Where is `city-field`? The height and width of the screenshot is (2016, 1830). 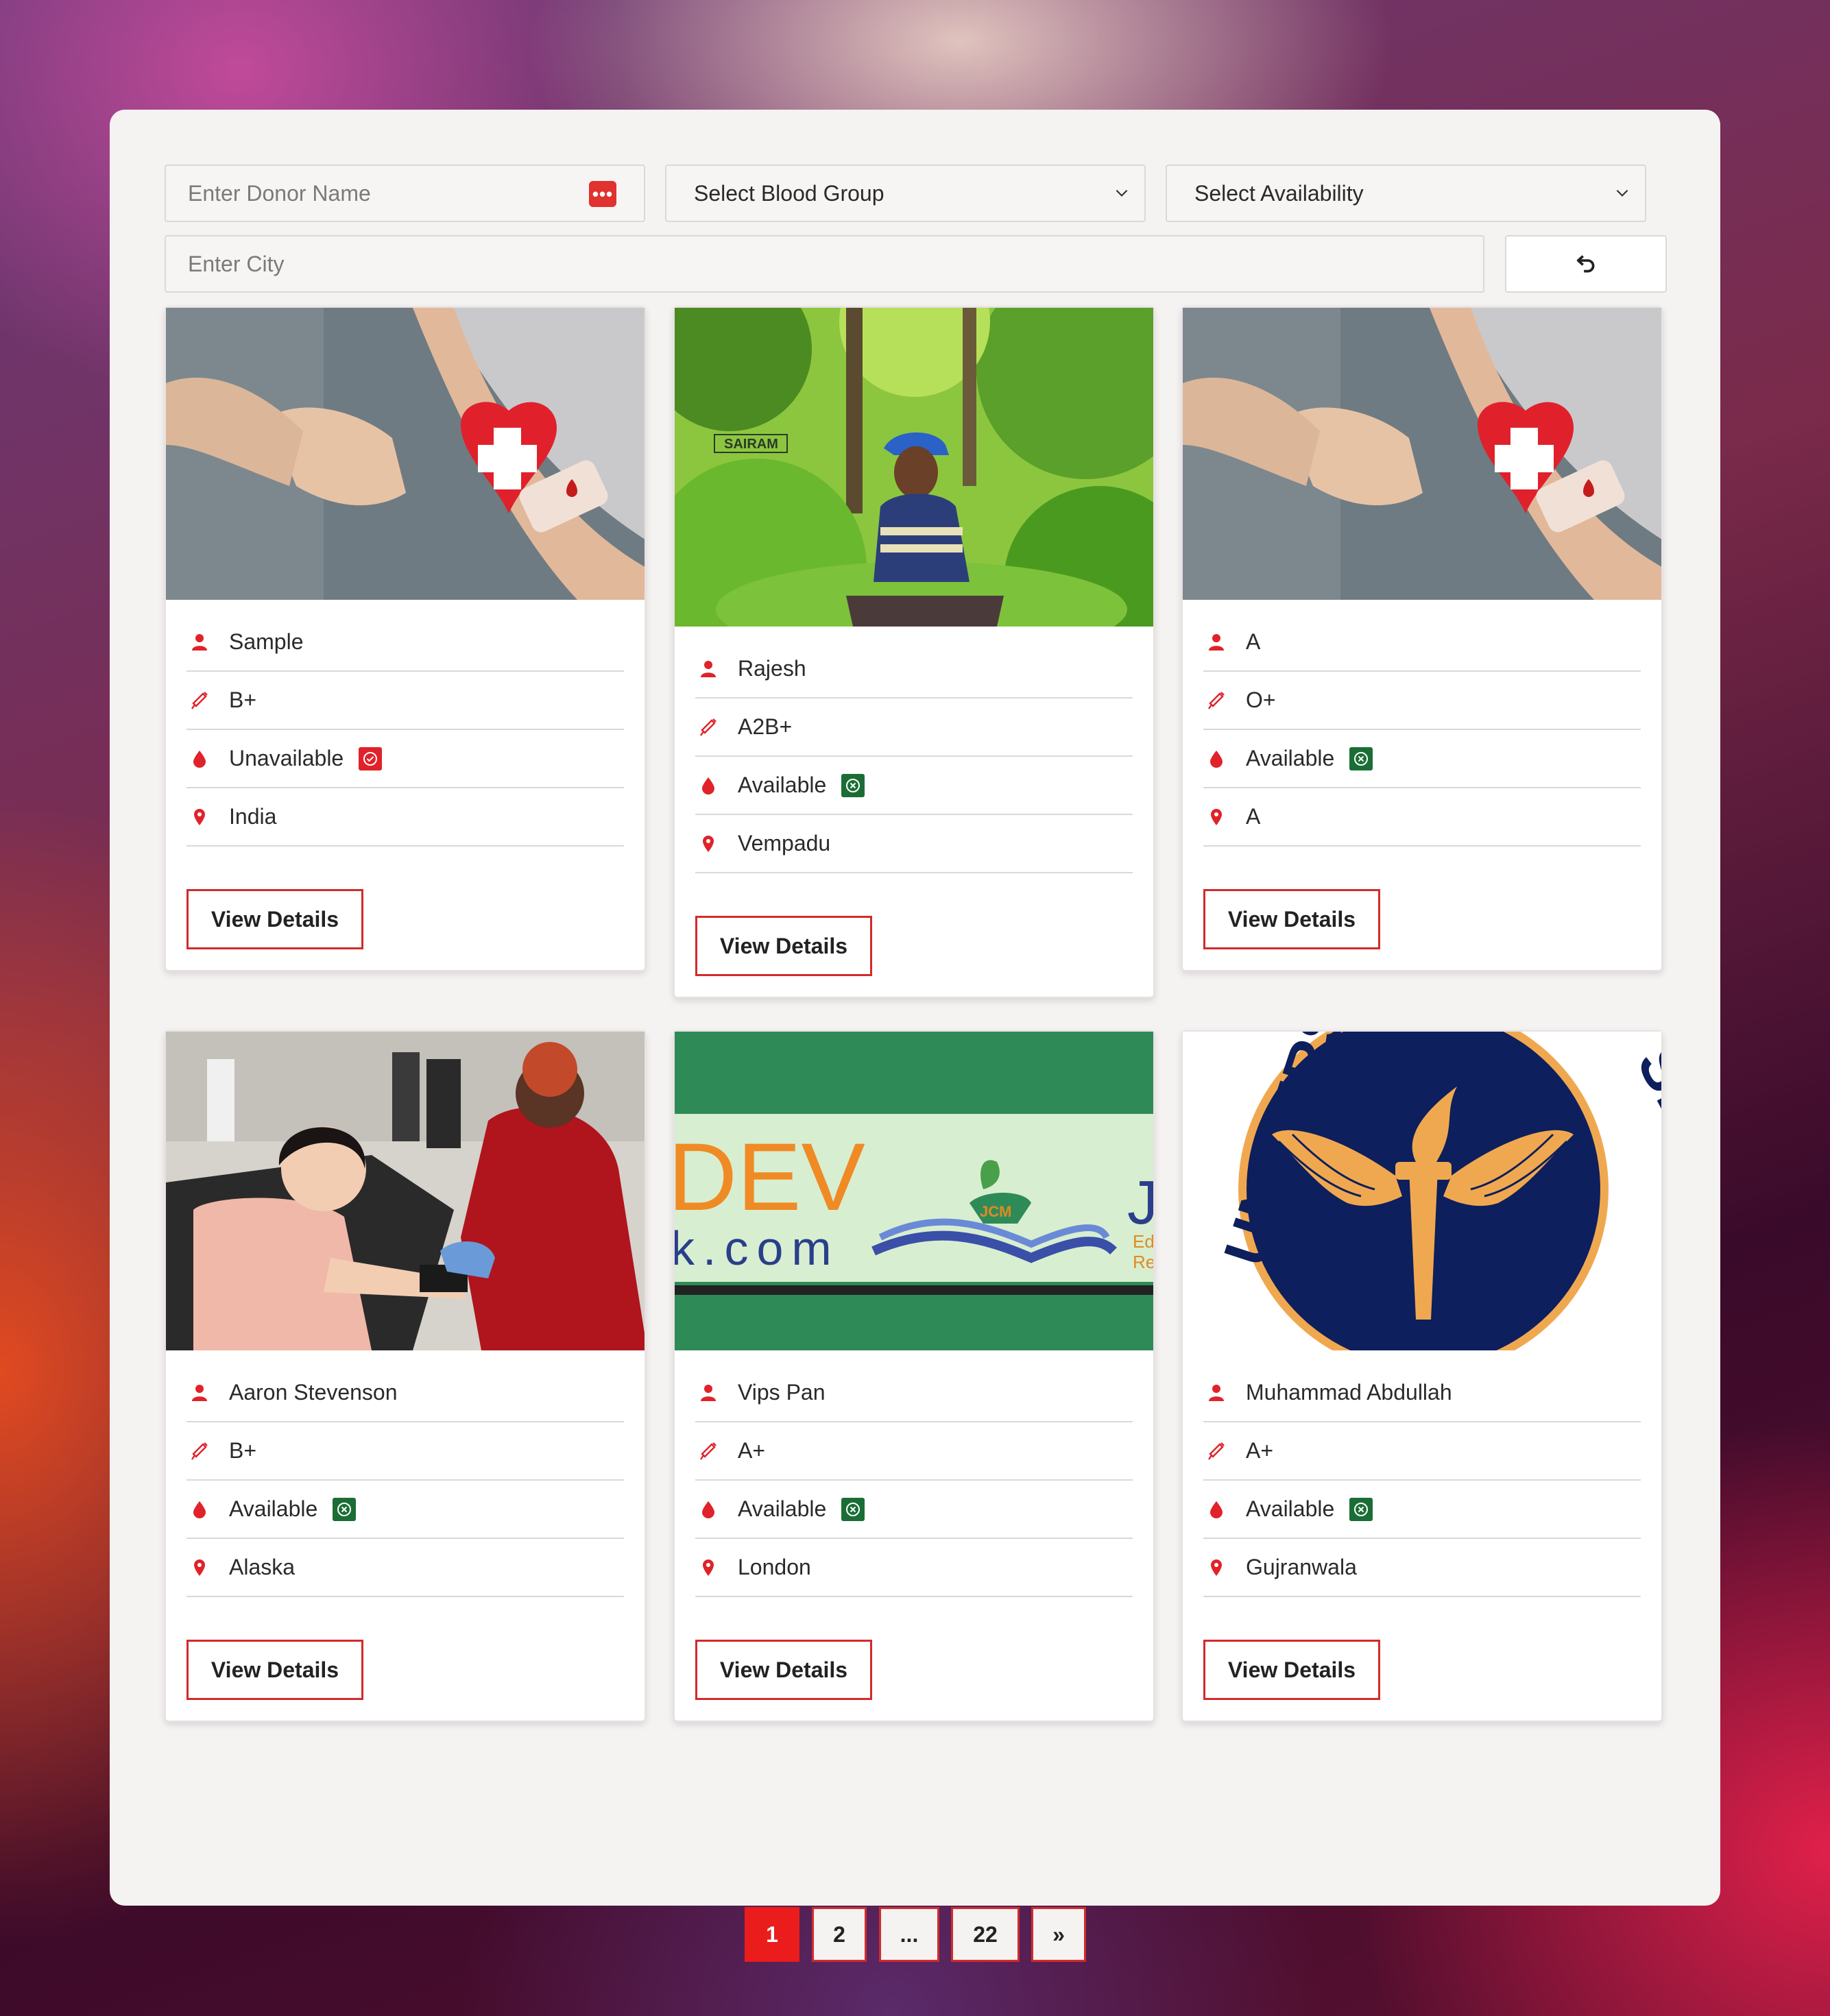 city-field is located at coordinates (825, 264).